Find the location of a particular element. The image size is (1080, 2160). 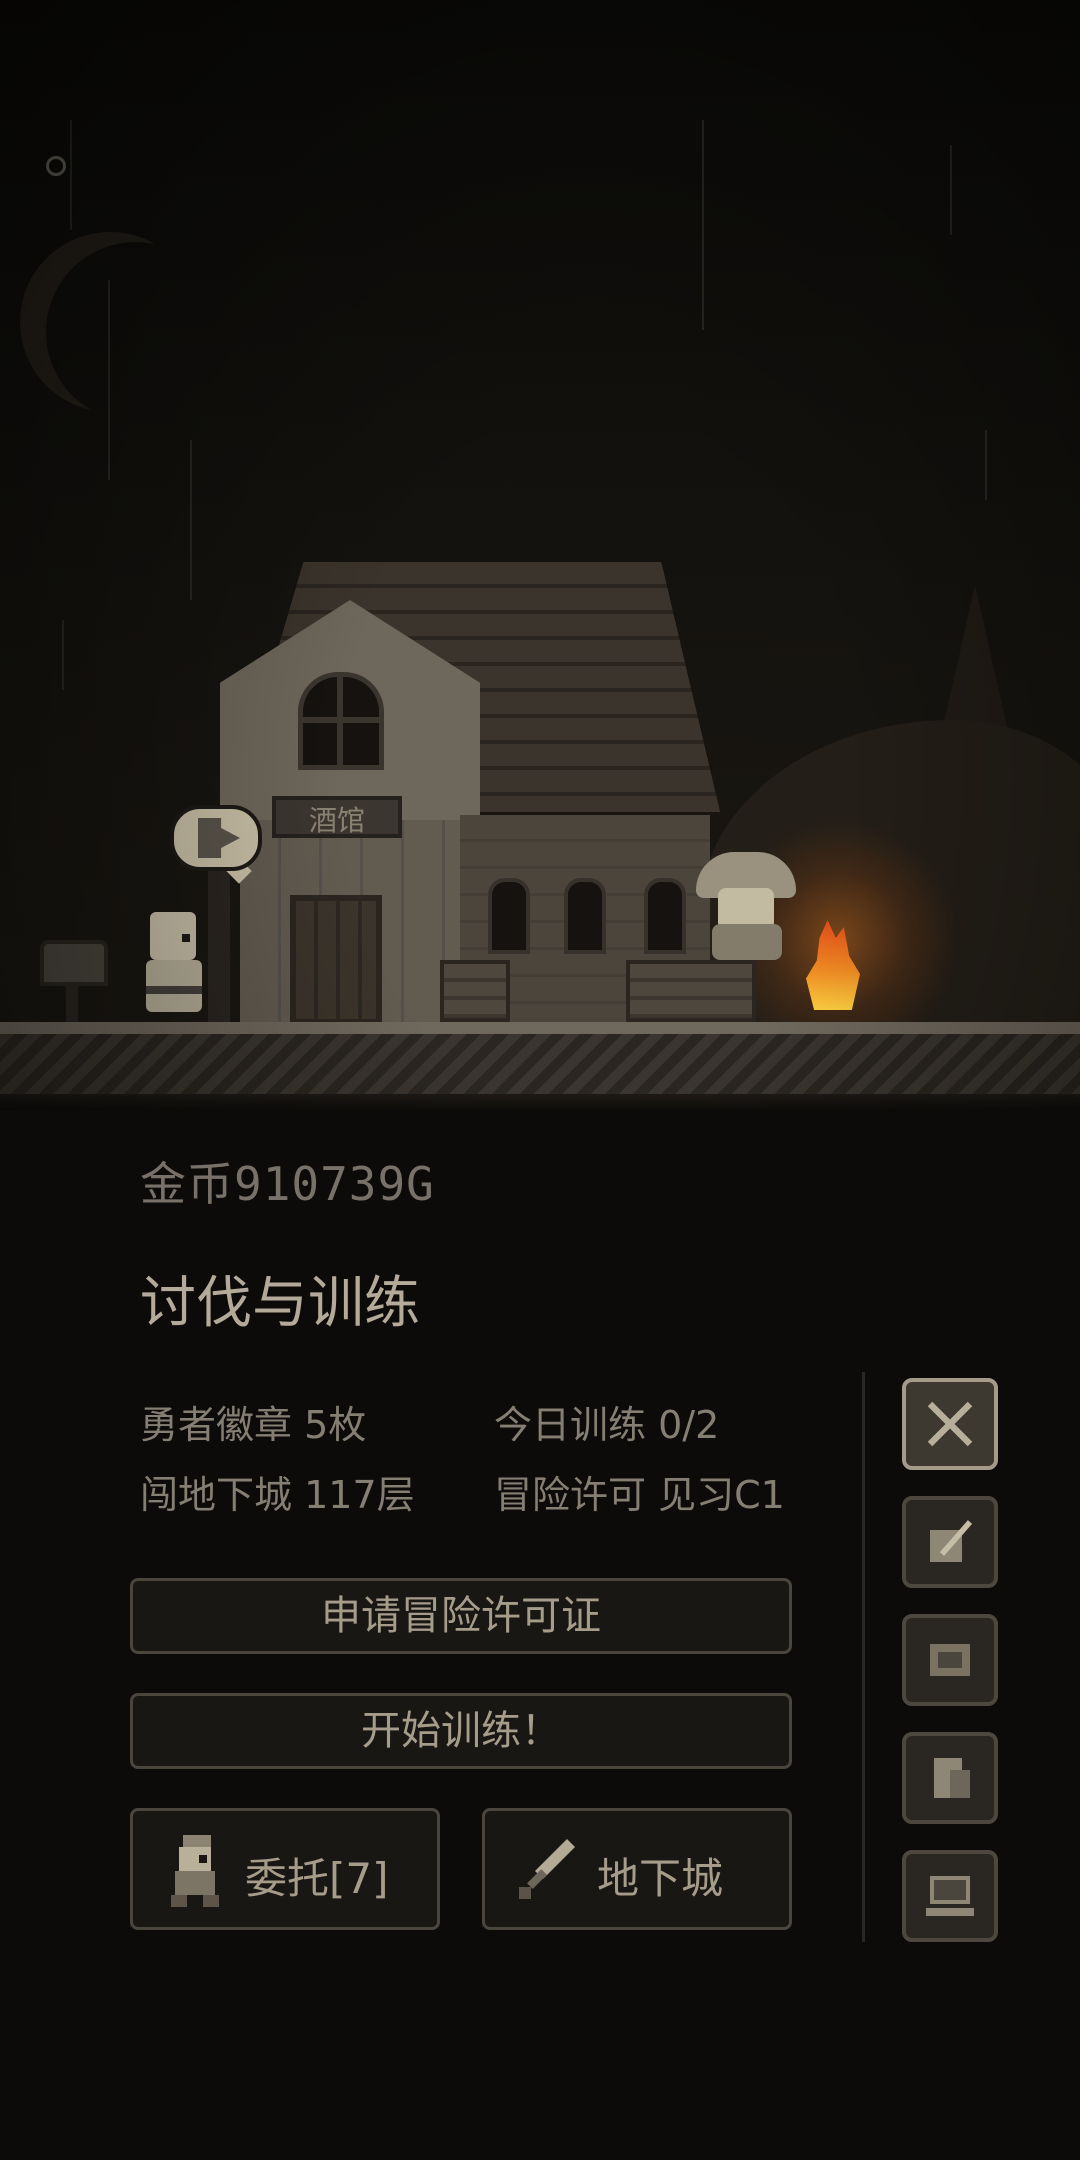

license-stat: 冒险许可 见习C1 is located at coordinates (639, 1491).